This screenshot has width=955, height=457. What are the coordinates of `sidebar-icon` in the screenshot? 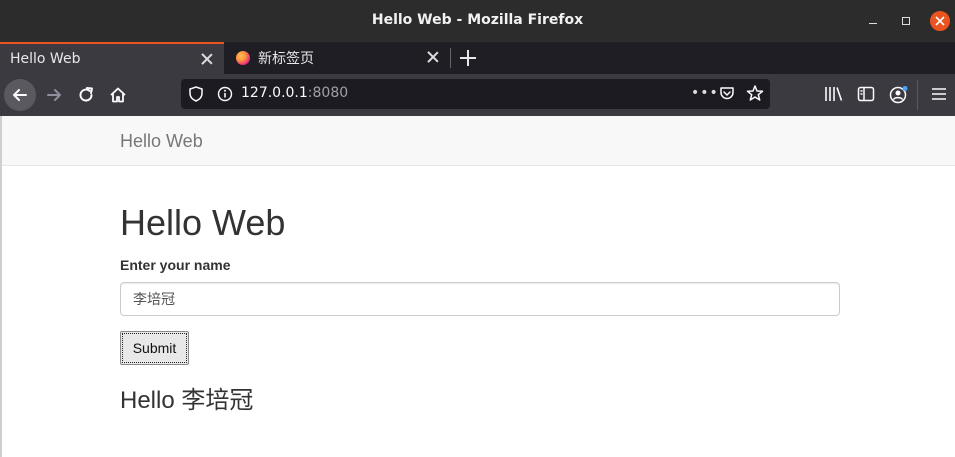 It's located at (866, 94).